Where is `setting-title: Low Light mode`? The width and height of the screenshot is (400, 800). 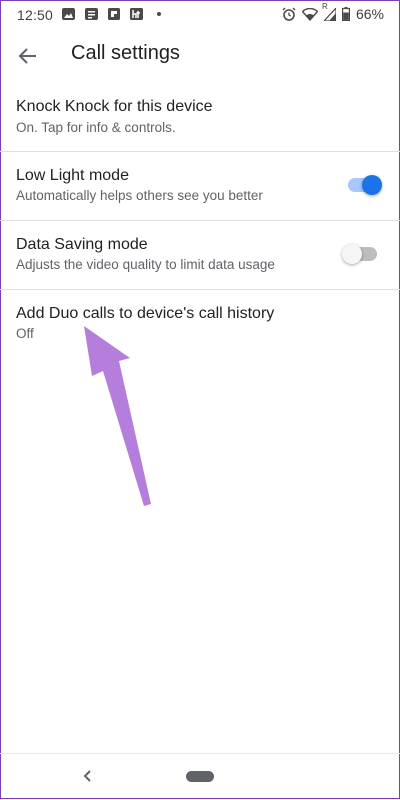 setting-title: Low Light mode is located at coordinates (72, 175).